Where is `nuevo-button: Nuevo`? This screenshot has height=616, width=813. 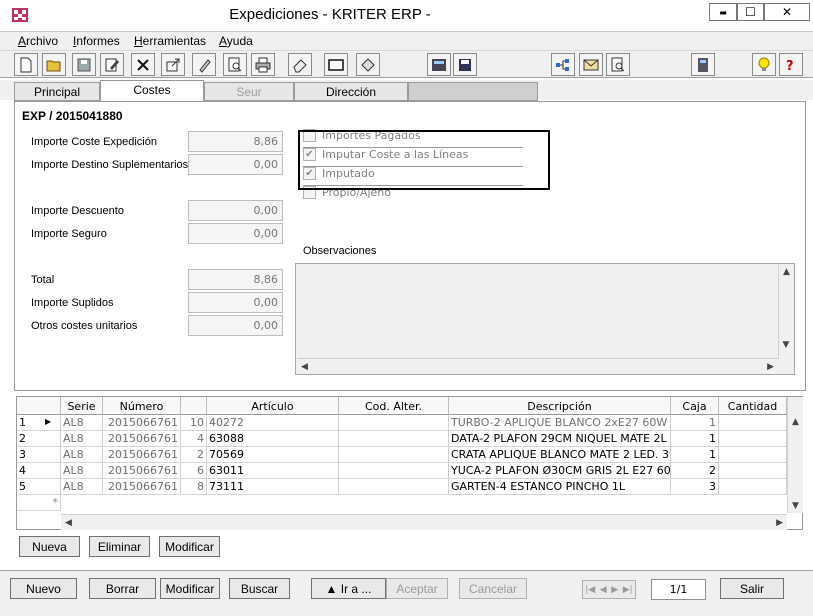 nuevo-button: Nuevo is located at coordinates (43, 588).